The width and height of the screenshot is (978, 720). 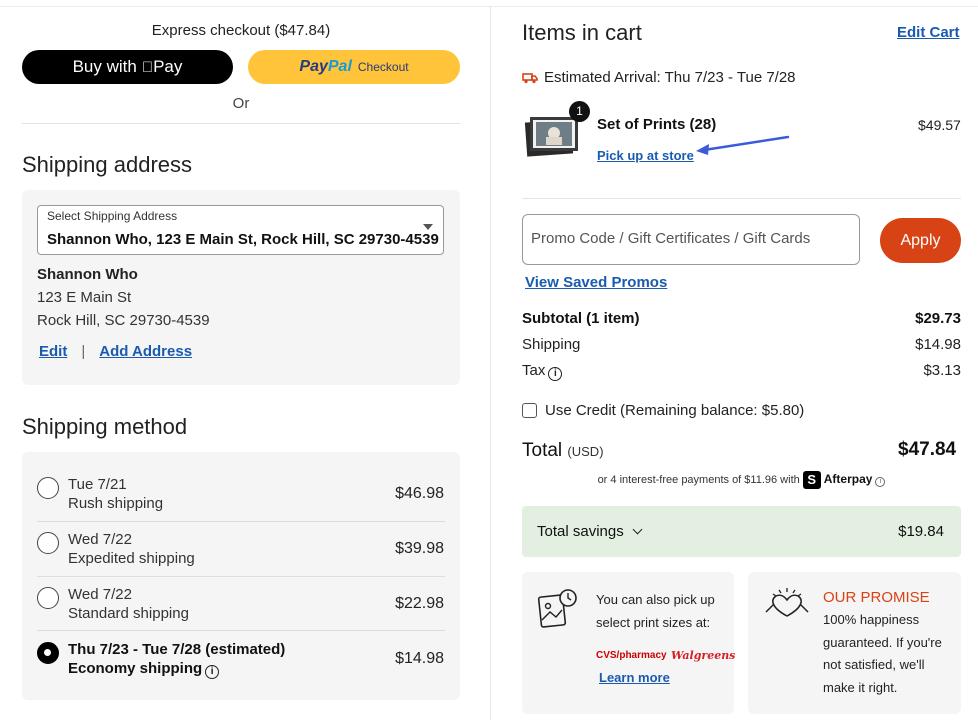 What do you see at coordinates (325, 66) in the screenshot?
I see `paypal-logo: PayPal` at bounding box center [325, 66].